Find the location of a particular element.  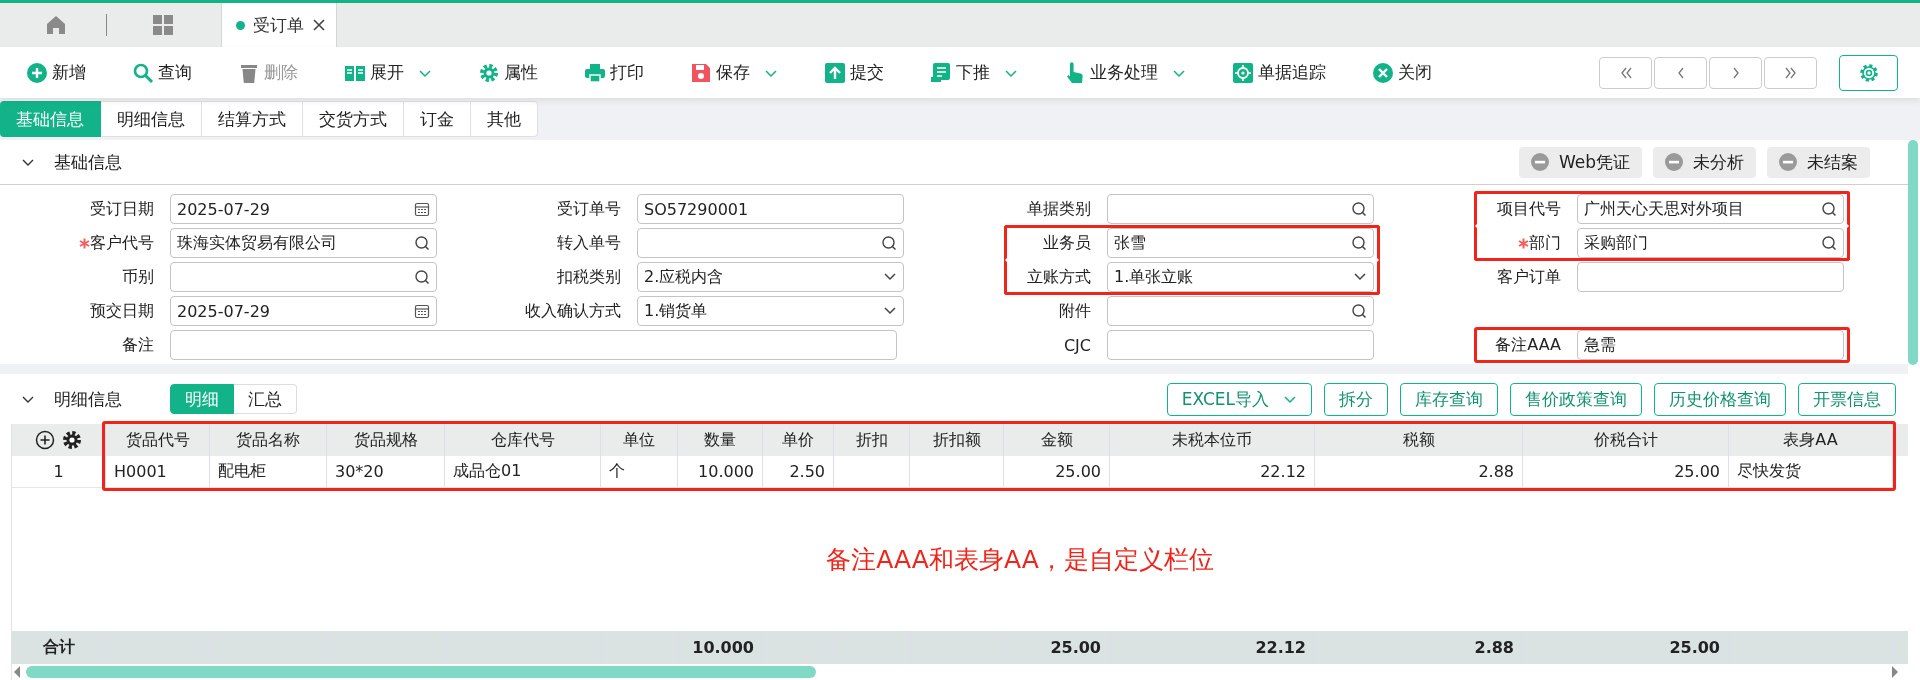

column-header: 未税本位币 is located at coordinates (1212, 440).